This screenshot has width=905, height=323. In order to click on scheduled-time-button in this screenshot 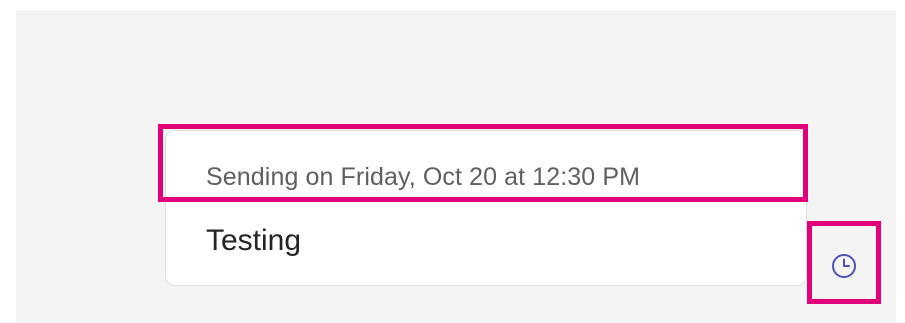, I will do `click(844, 262)`.